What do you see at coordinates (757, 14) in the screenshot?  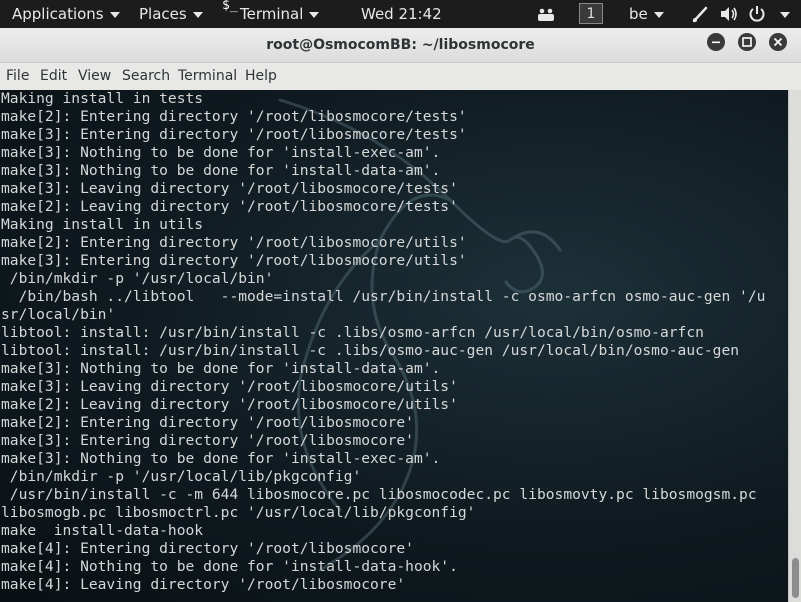 I see `power-icon` at bounding box center [757, 14].